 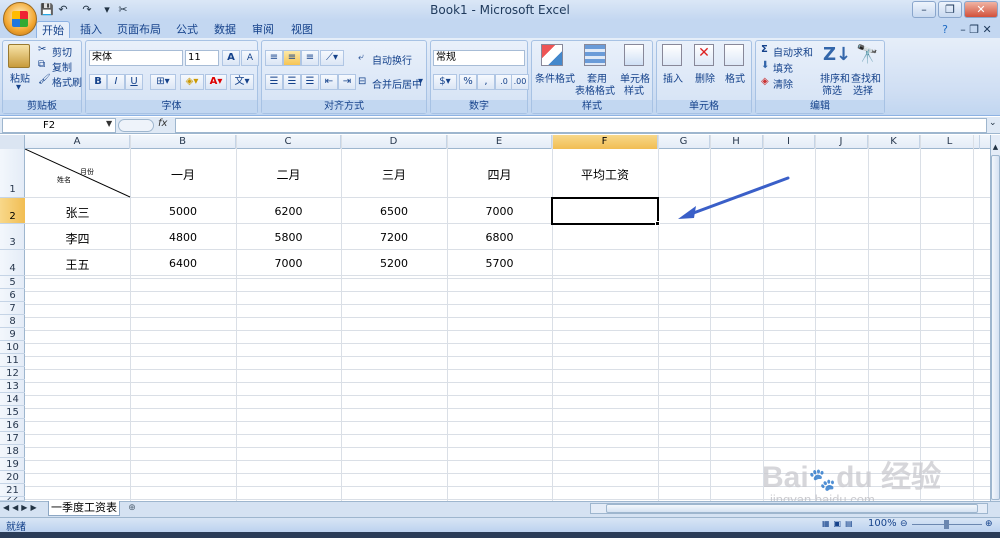 What do you see at coordinates (192, 82) in the screenshot?
I see `fill-color-icon: ◈▾` at bounding box center [192, 82].